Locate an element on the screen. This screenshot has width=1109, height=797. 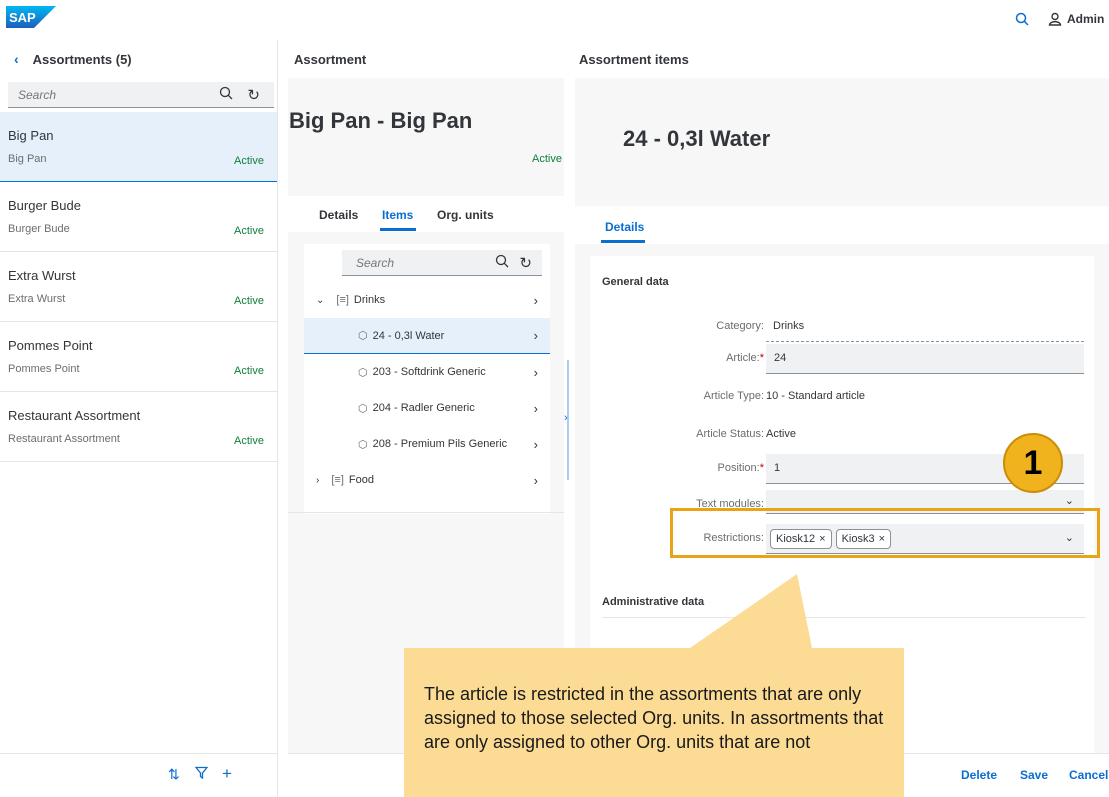
sap-logo: SAP is located at coordinates (31, 17).